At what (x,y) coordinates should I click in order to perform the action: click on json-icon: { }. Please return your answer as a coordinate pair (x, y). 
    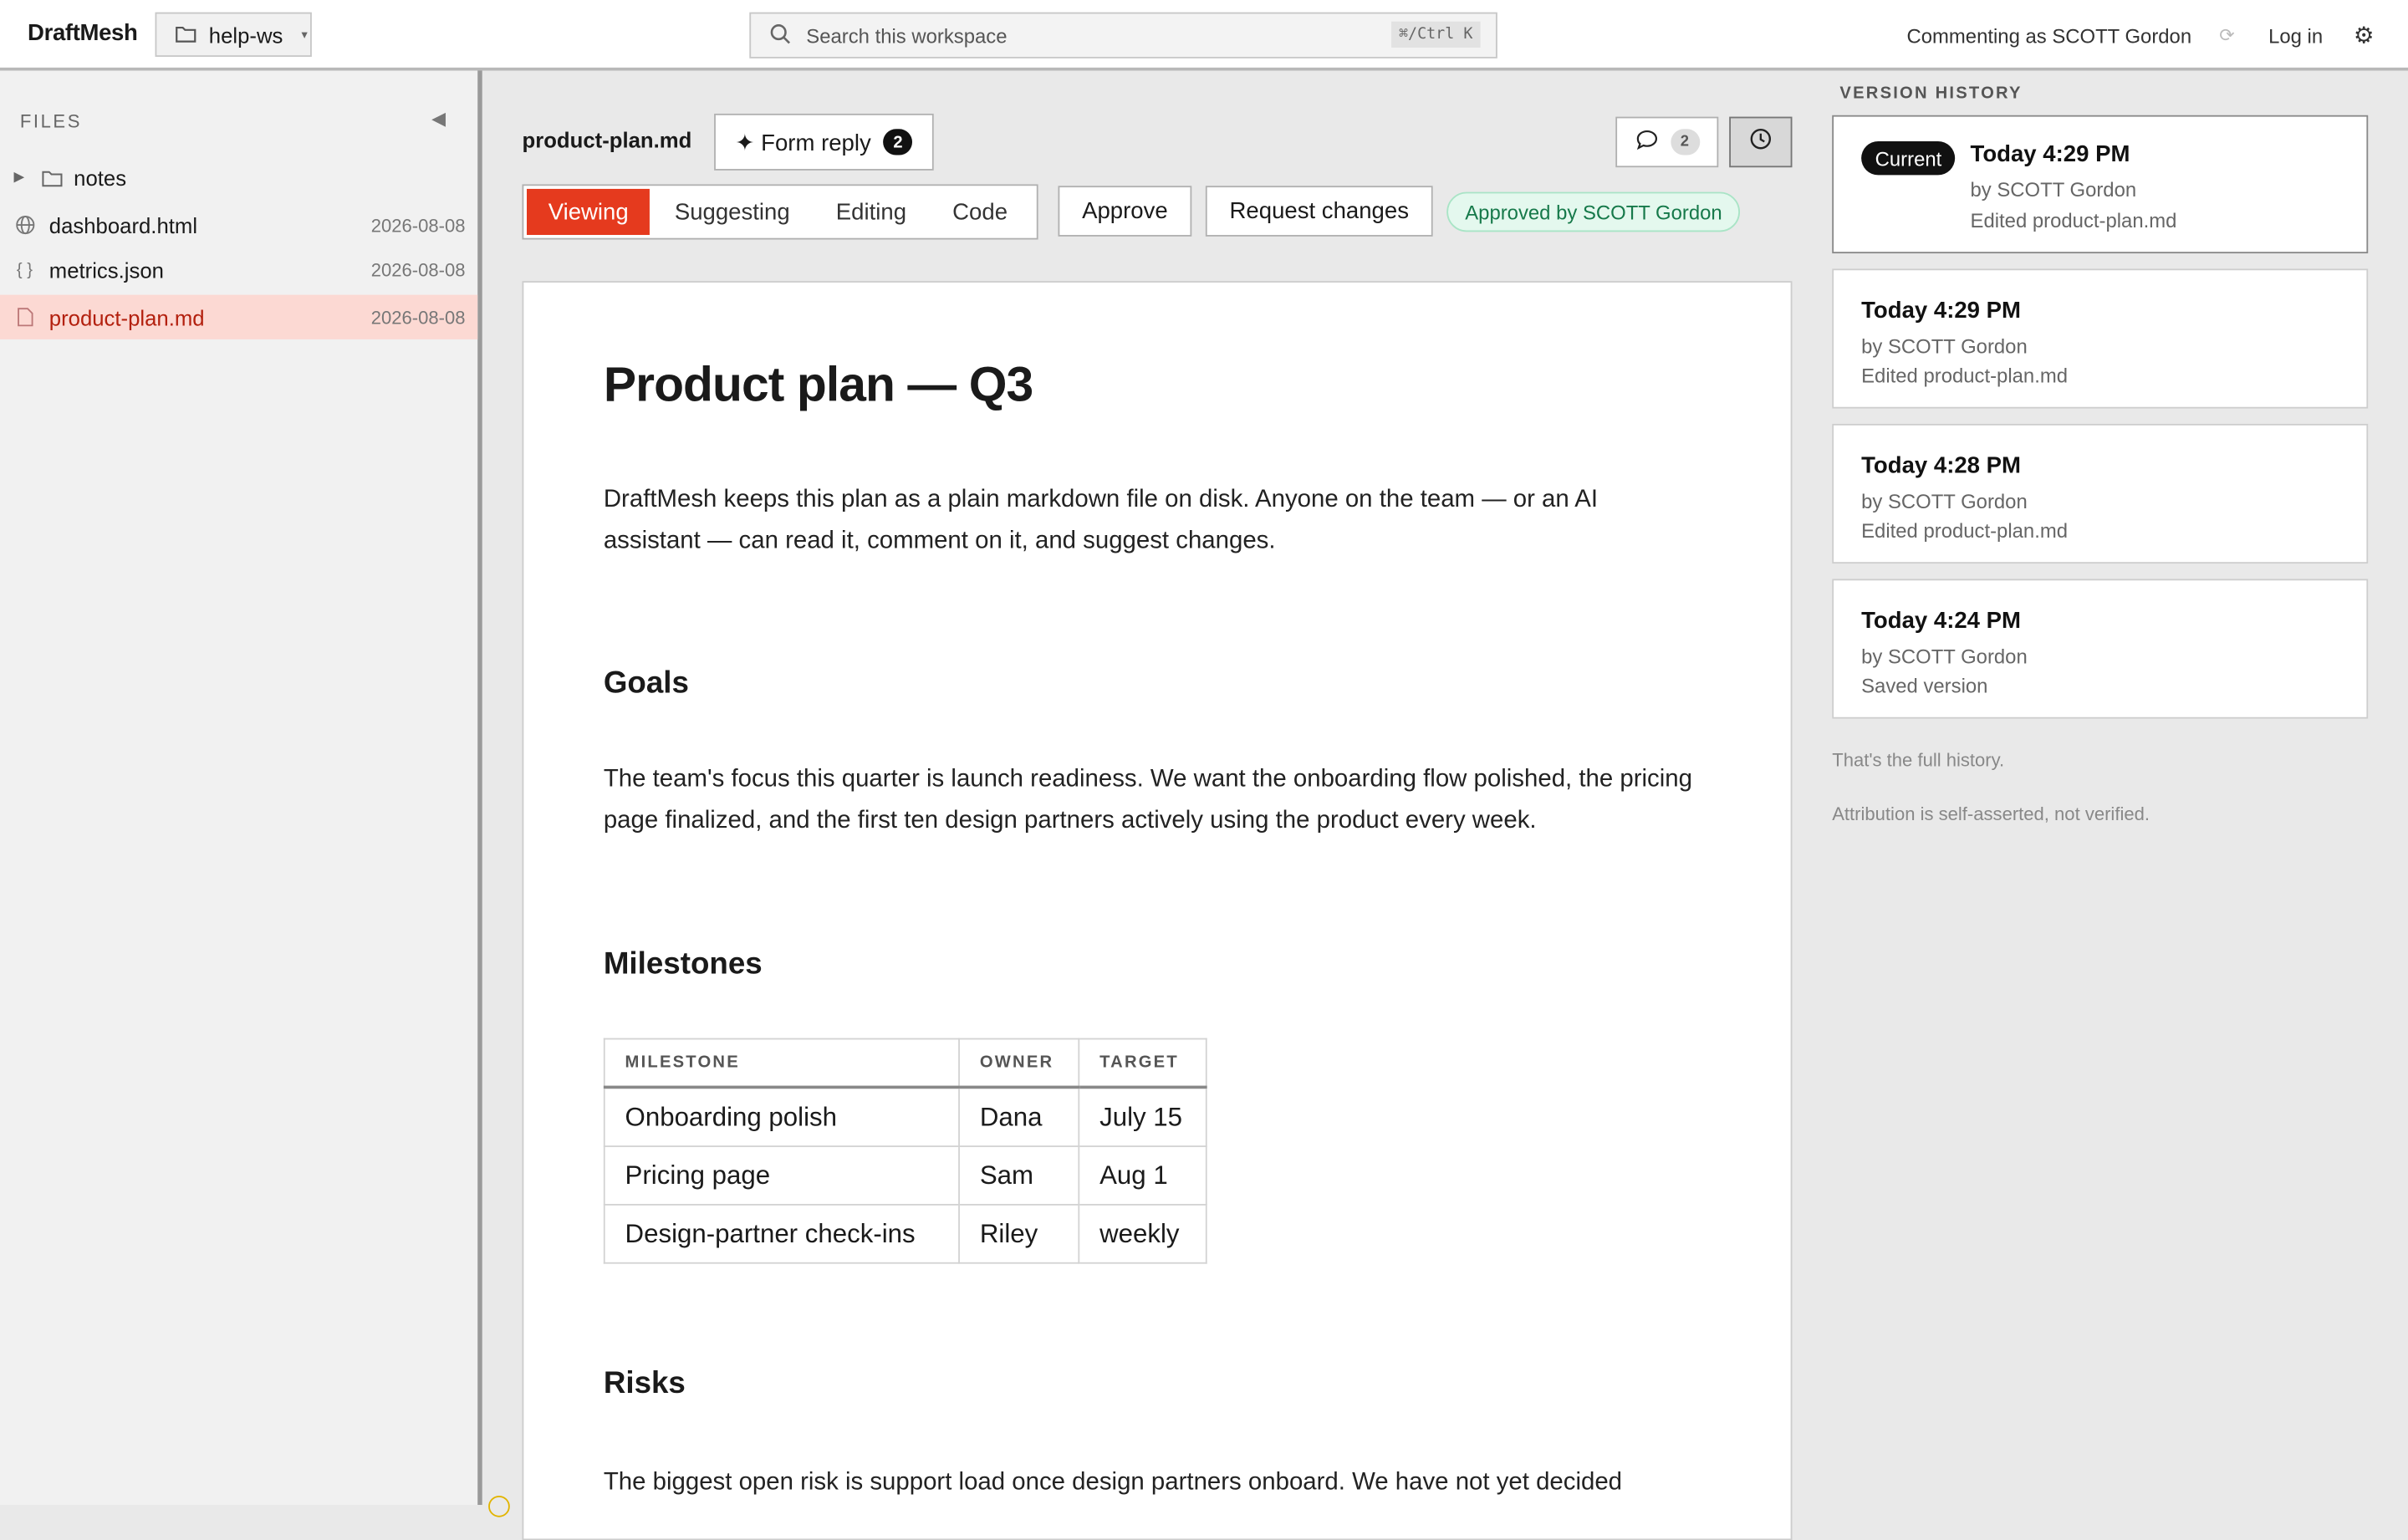
    Looking at the image, I should click on (25, 270).